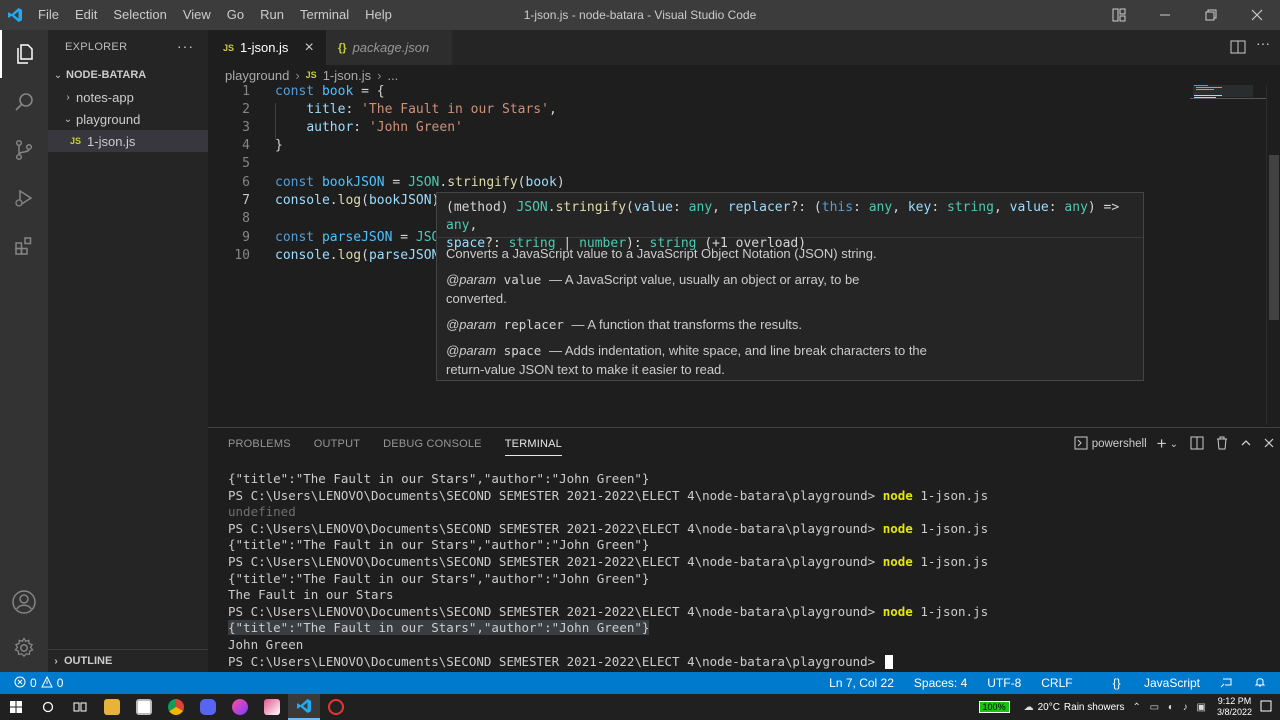  What do you see at coordinates (262, 512) in the screenshot?
I see `terminal-line: undefined` at bounding box center [262, 512].